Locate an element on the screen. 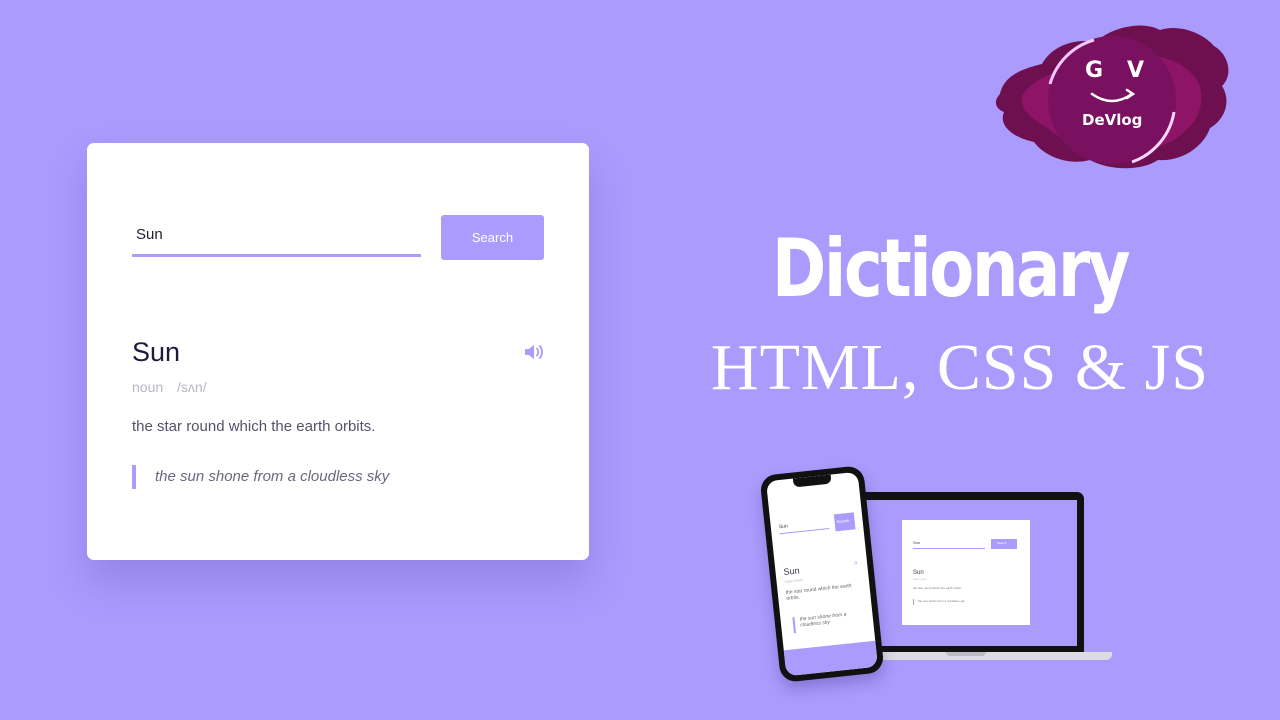 Image resolution: width=1280 pixels, height=720 pixels. phone-mini-example: the sun shone from a cloudless sky is located at coordinates (823, 620).